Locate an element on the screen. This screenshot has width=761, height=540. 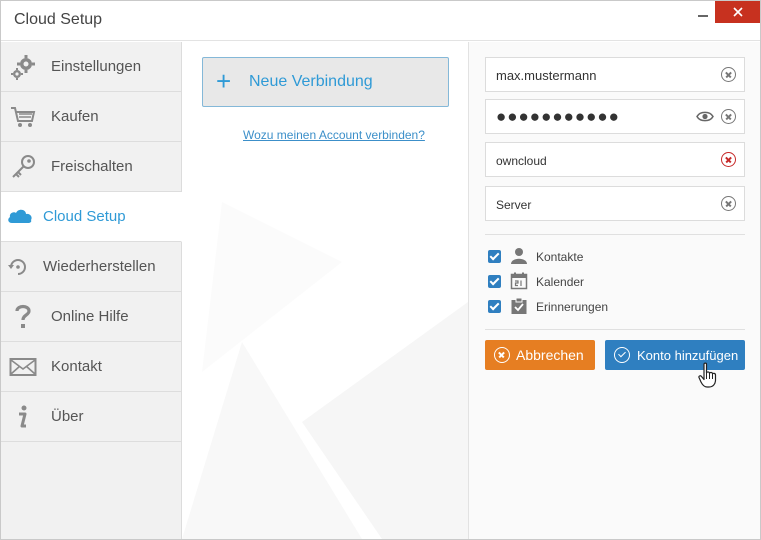
password-field: ●●●●●●●●●●● is located at coordinates (615, 116).